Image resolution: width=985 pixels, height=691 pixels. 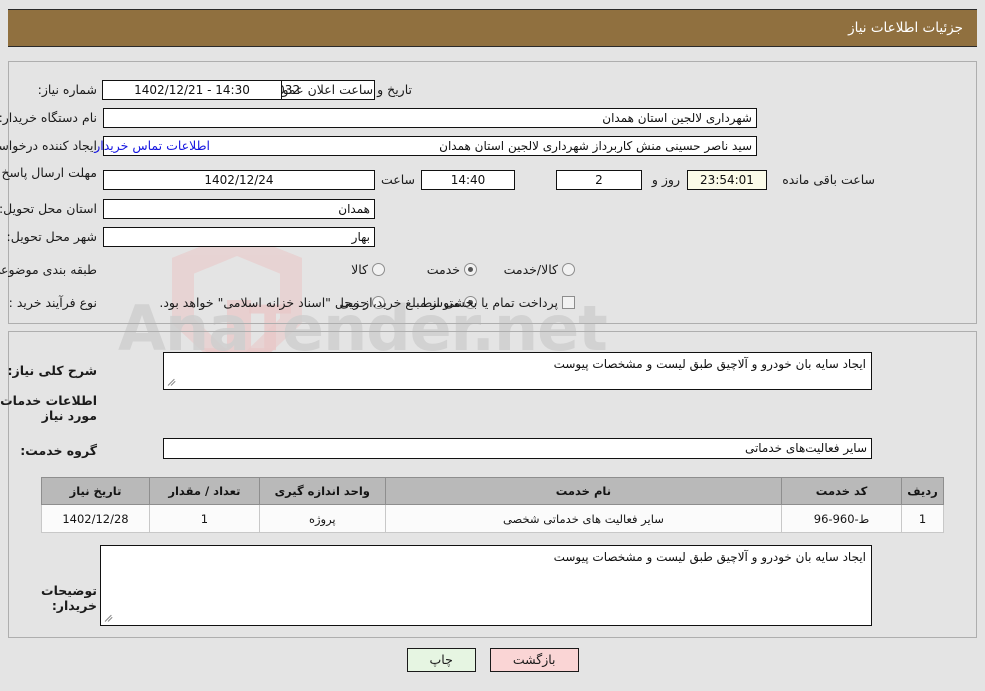 I want to click on page-title: جزئیات اطلاعات نیاز, so click(x=905, y=28).